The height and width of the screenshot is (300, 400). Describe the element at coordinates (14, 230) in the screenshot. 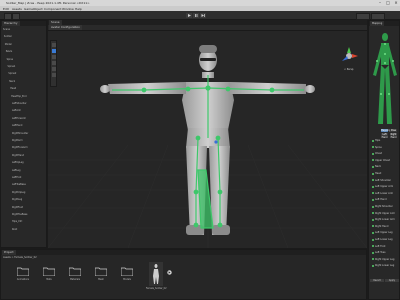

I see `hierarchy-row: Root` at that location.